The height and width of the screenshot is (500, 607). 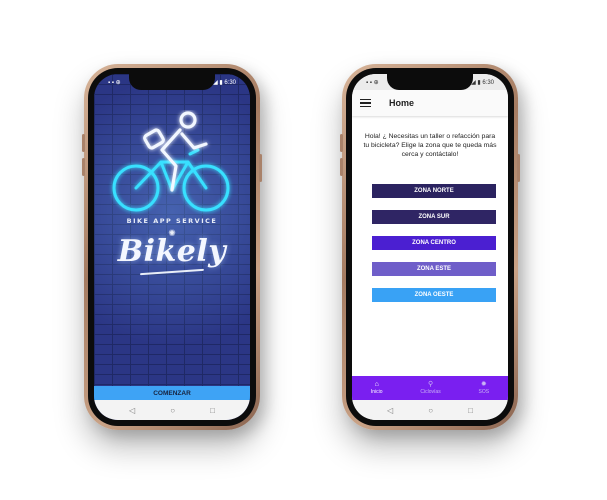 What do you see at coordinates (430, 392) in the screenshot?
I see `nav-item-label: Ciclovías` at bounding box center [430, 392].